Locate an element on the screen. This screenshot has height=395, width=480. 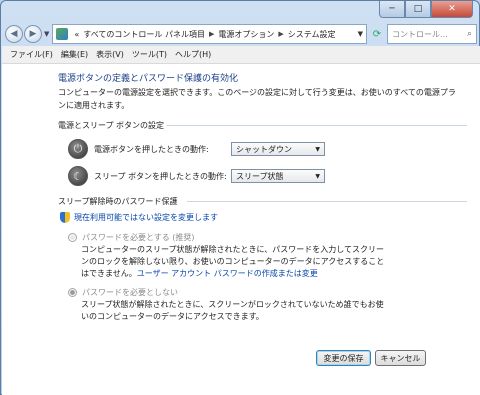
search-icon: ⌕ is located at coordinates (469, 34).